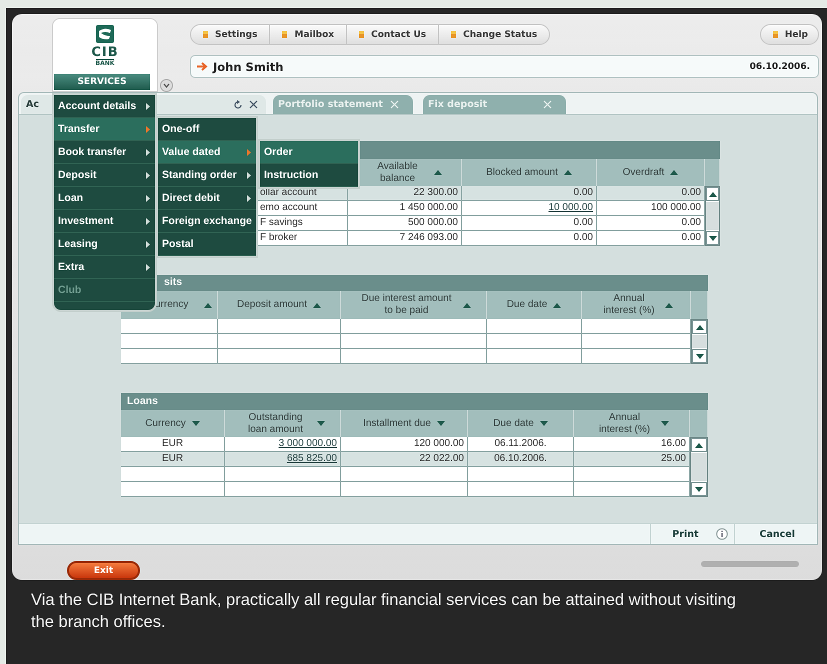 The width and height of the screenshot is (827, 664). I want to click on table-cell: 500 000.00, so click(405, 223).